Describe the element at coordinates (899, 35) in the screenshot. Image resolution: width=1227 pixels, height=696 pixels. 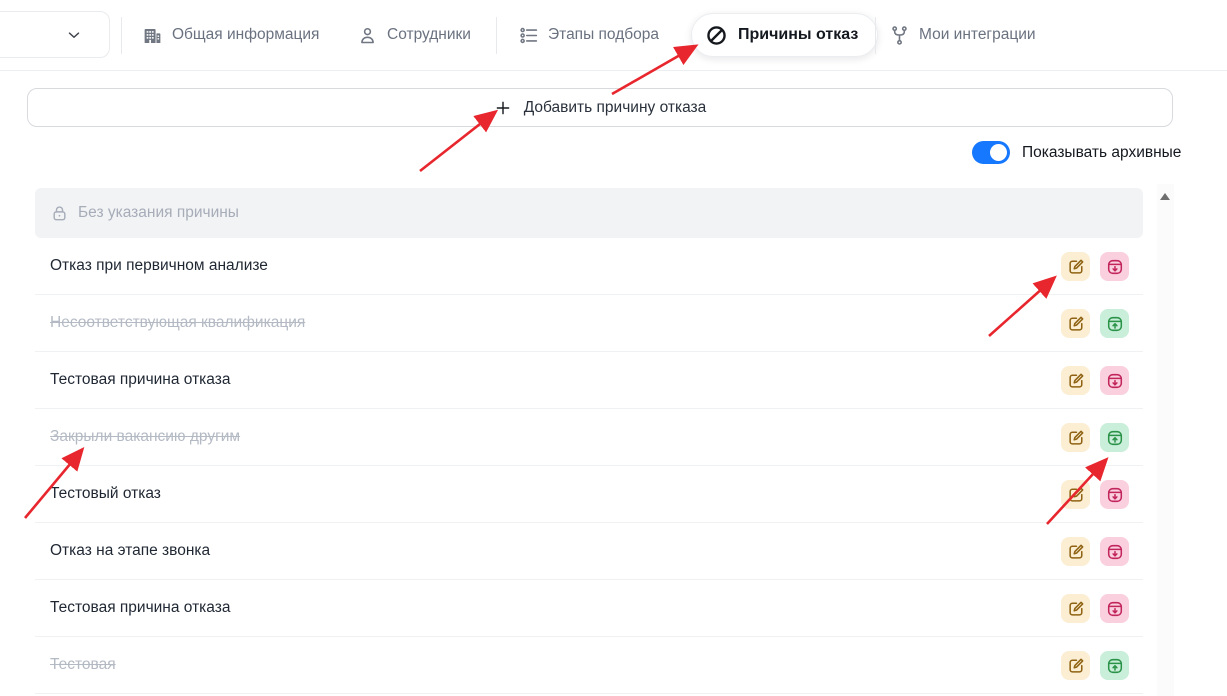
I see `branch-icon` at that location.